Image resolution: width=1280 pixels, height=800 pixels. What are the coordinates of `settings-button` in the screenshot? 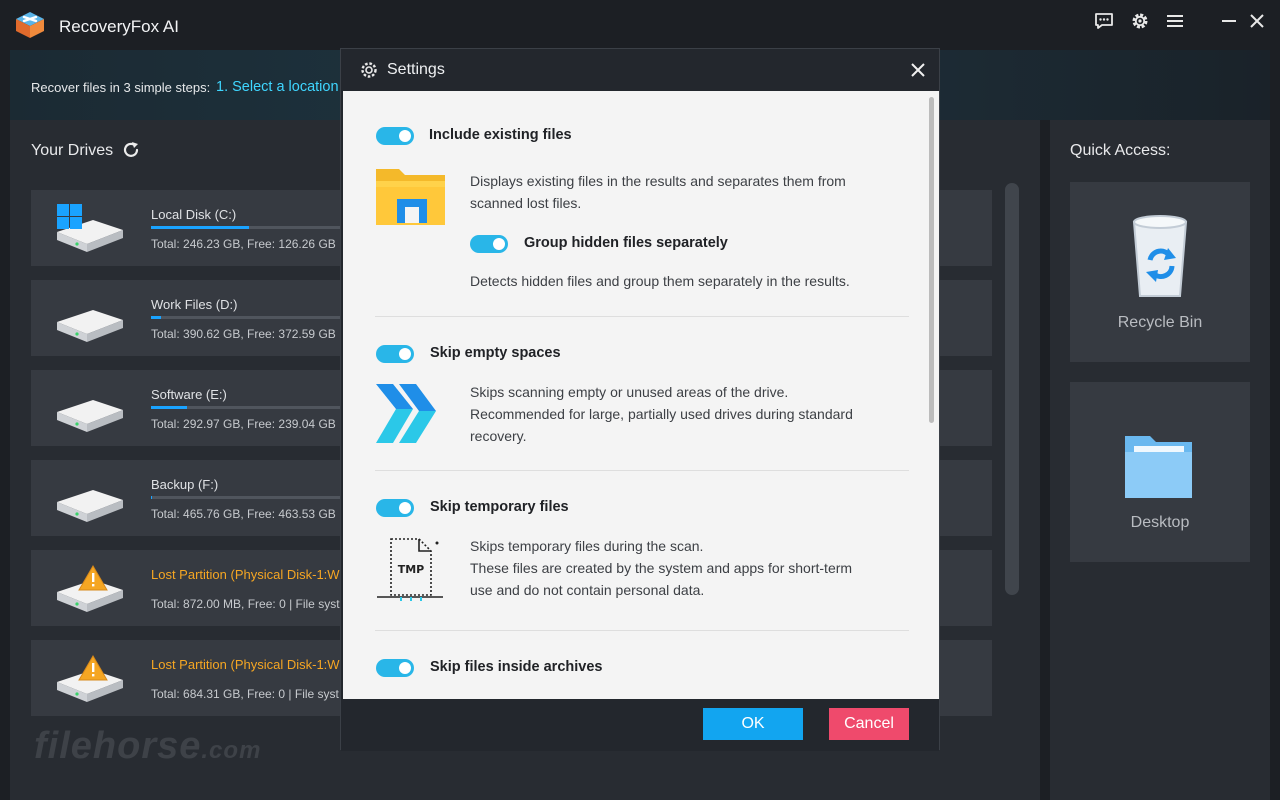 It's located at (1140, 21).